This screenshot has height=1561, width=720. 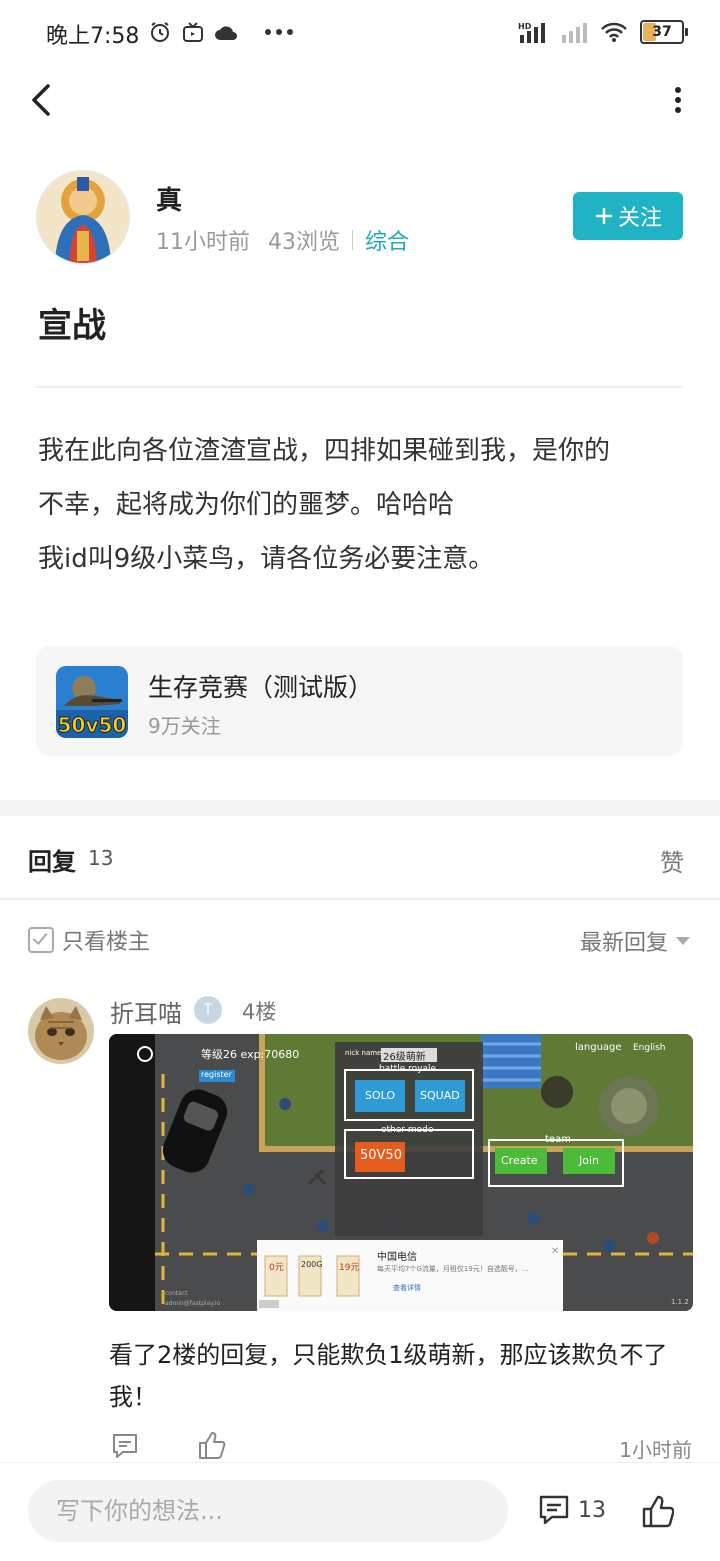 I want to click on checkbox-icon, so click(x=41, y=940).